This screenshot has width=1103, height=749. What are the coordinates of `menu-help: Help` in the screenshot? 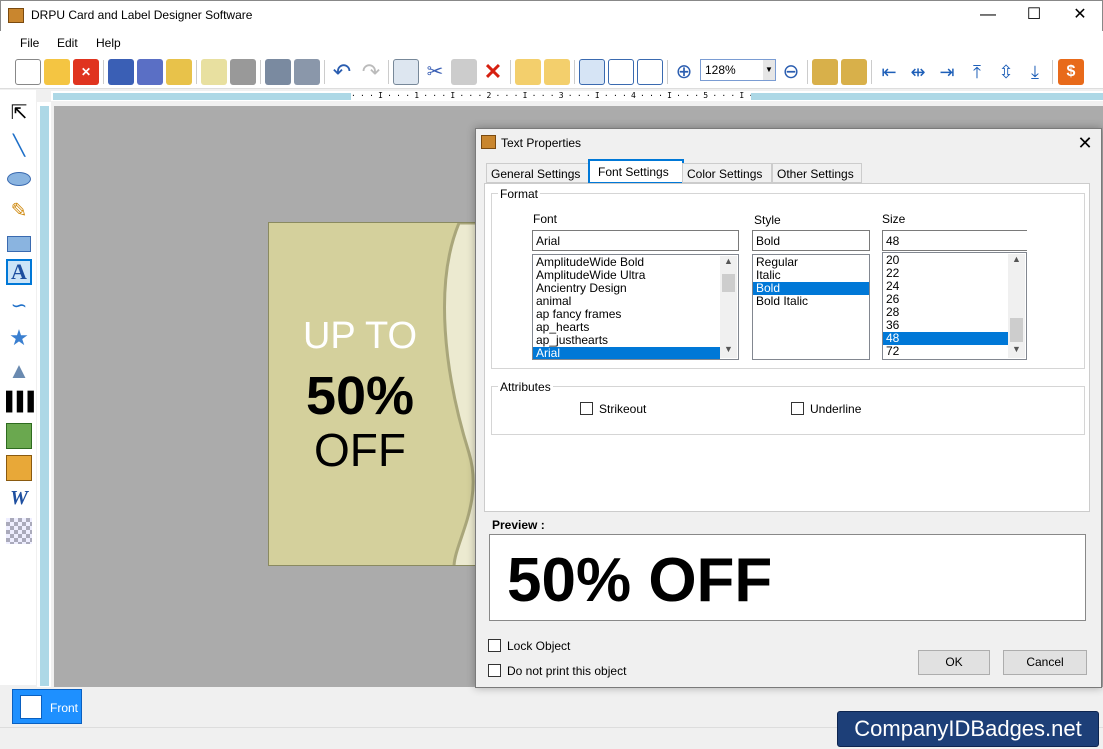 It's located at (108, 43).